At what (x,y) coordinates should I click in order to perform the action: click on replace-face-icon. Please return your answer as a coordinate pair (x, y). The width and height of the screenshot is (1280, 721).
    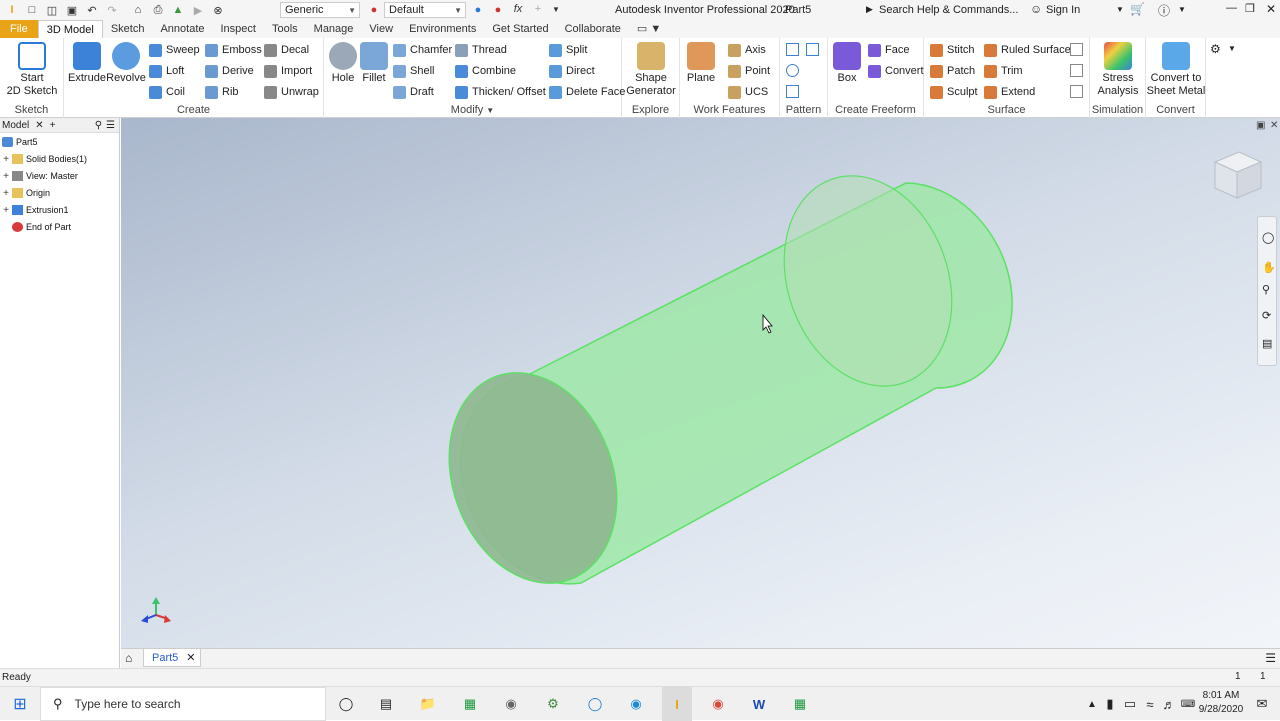
    Looking at the image, I should click on (1076, 91).